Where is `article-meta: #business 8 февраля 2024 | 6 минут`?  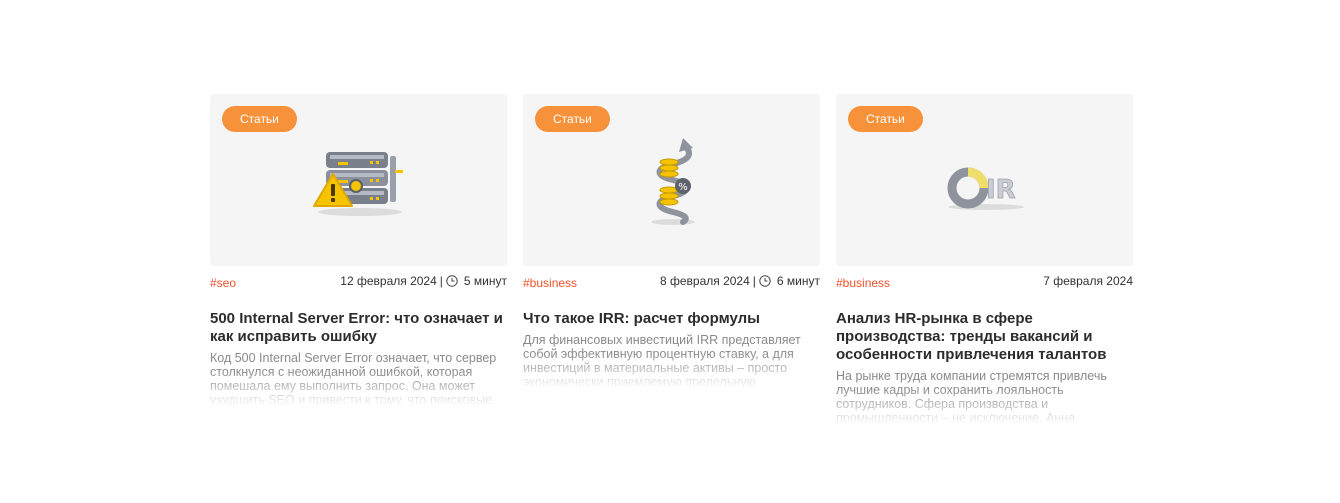 article-meta: #business 8 февраля 2024 | 6 минут is located at coordinates (671, 281).